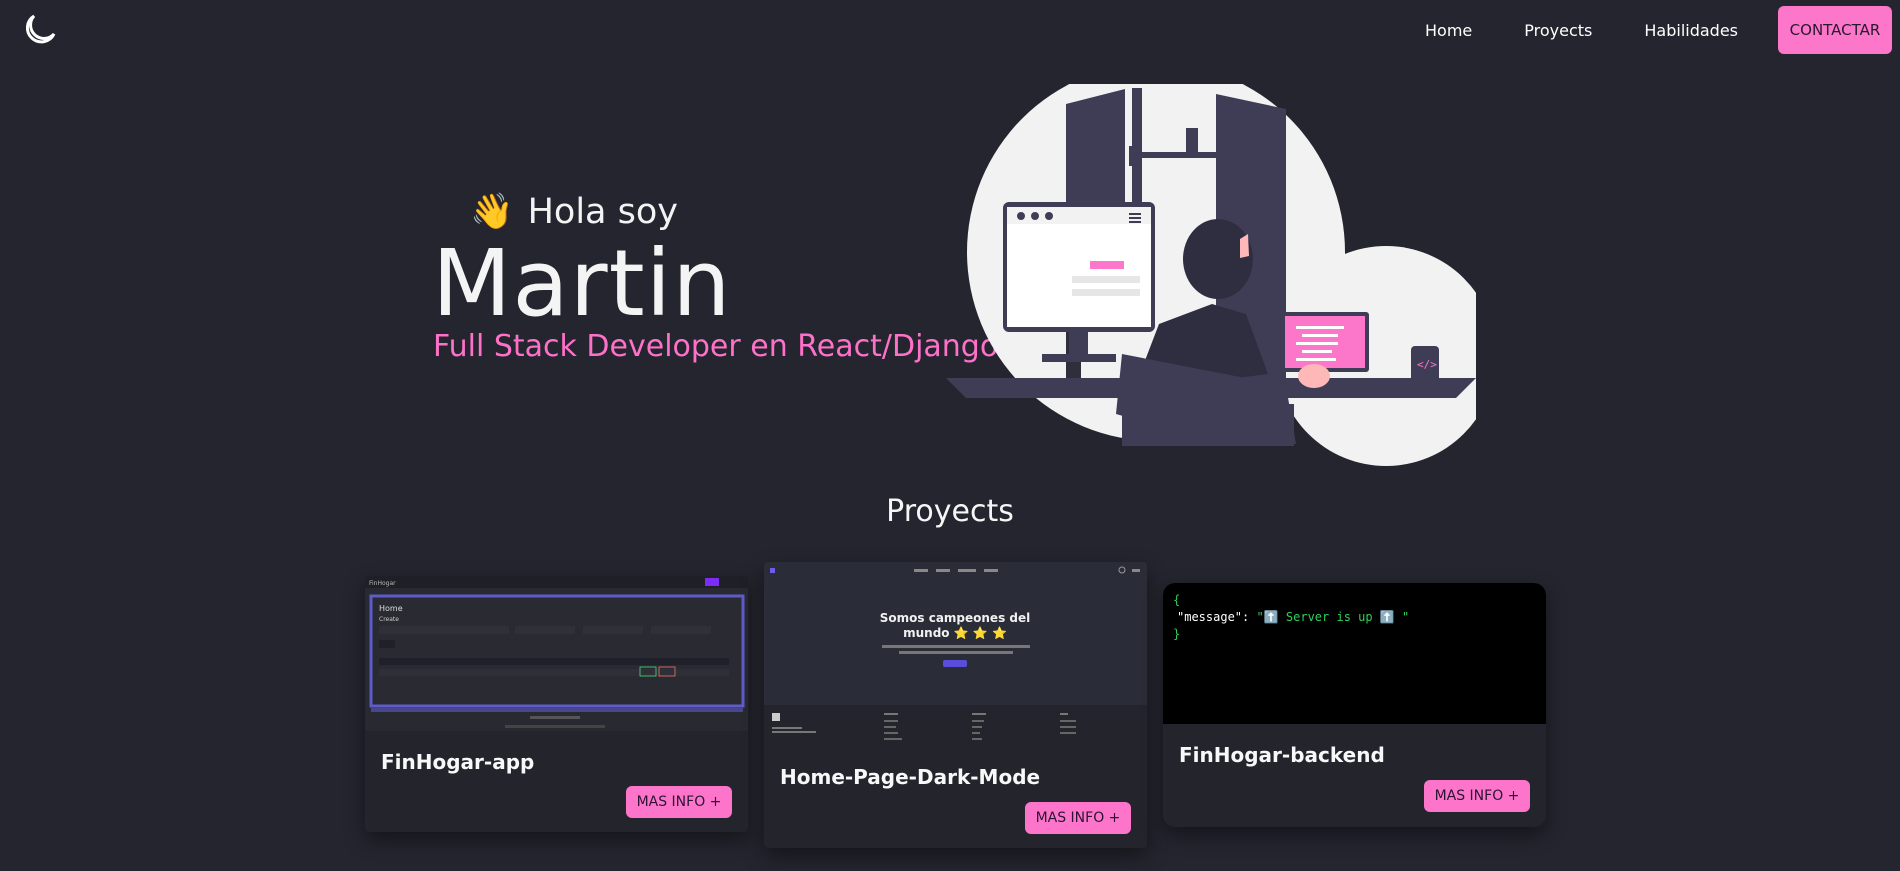  Describe the element at coordinates (602, 211) in the screenshot. I see `hero-greeting-text: Hola soy` at that location.